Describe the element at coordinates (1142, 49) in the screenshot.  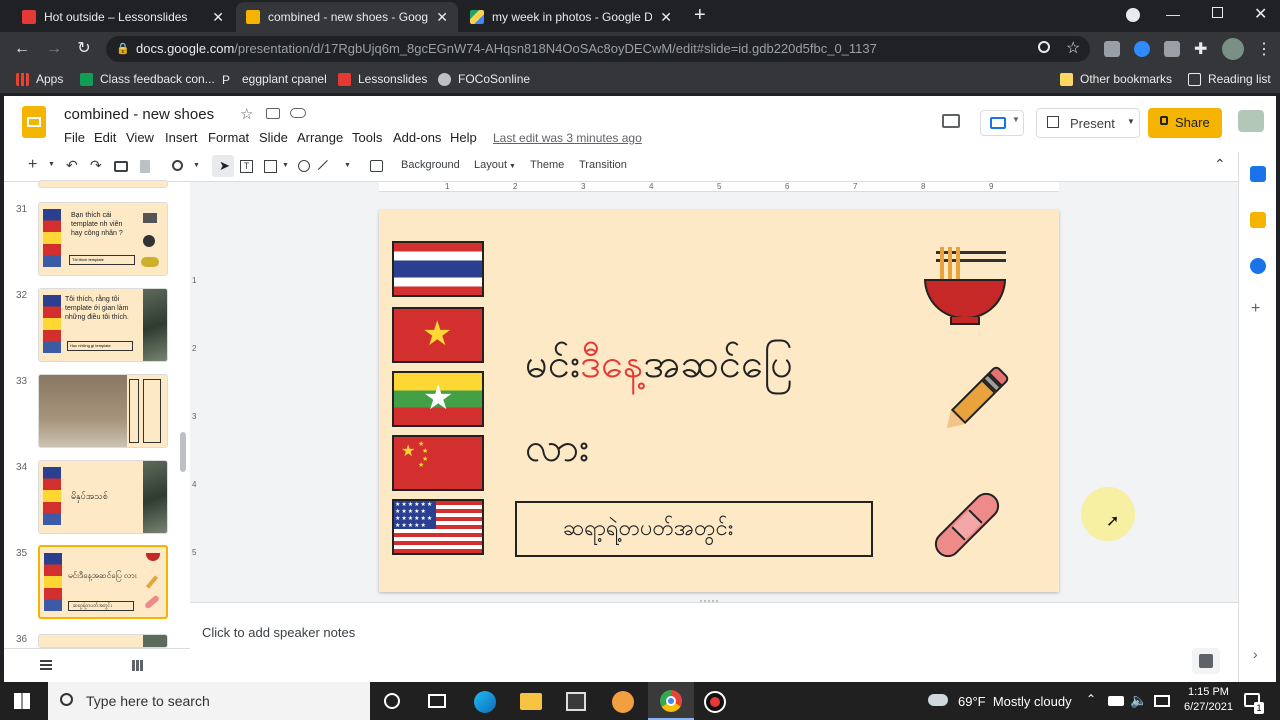
I see `zoom-extension-icon` at that location.